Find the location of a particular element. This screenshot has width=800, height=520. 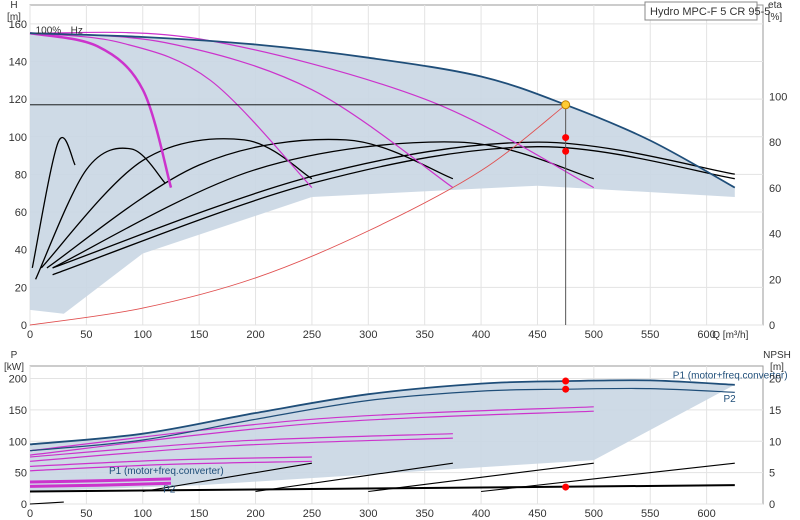

y-right-tick-label: 15 is located at coordinates (775, 411).